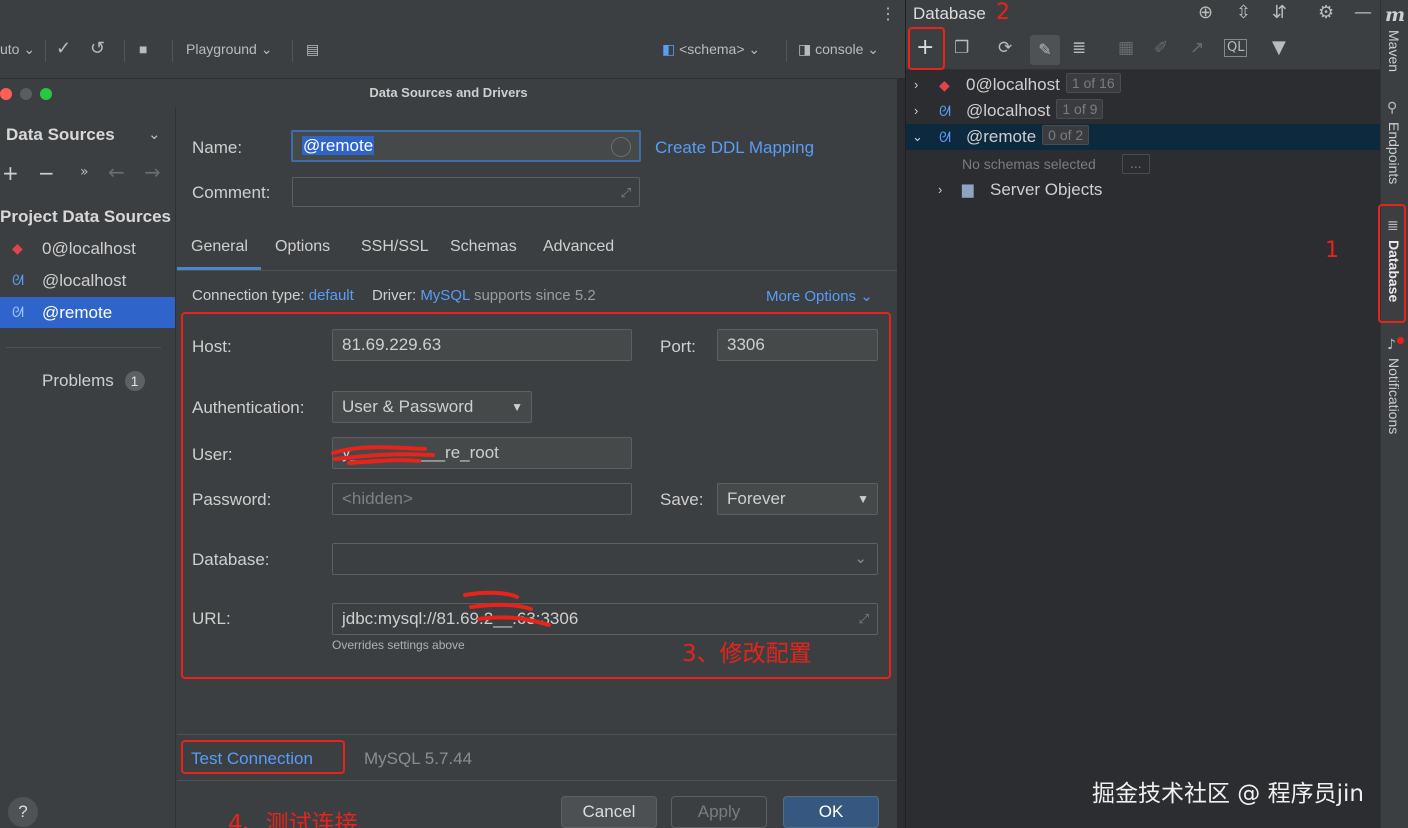 This screenshot has width=1408, height=828. I want to click on tab-general: General, so click(219, 247).